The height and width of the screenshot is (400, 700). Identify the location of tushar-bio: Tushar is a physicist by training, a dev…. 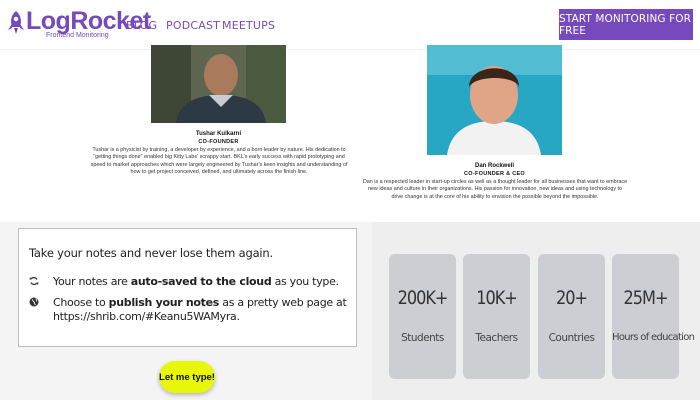
(219, 161).